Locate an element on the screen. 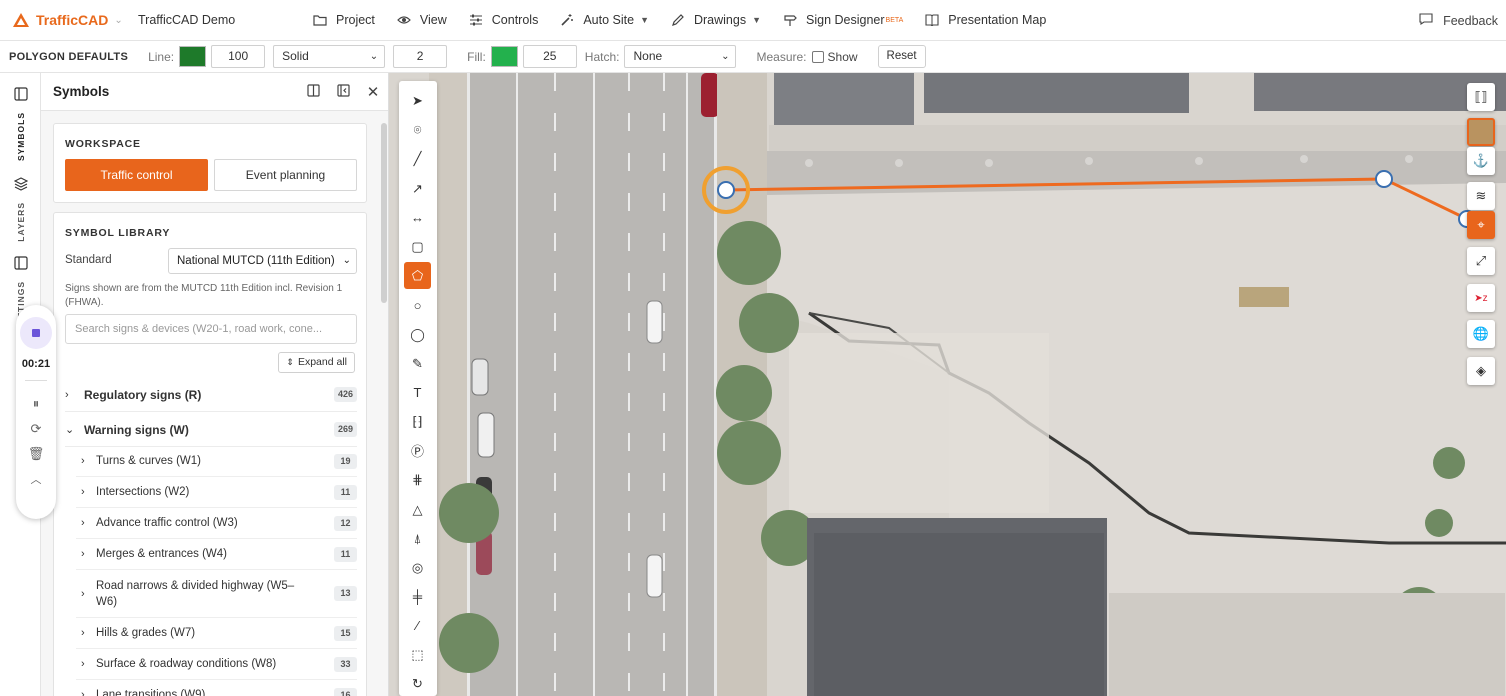 This screenshot has height=696, width=1506. recording-timer: 00:21 is located at coordinates (36, 364).